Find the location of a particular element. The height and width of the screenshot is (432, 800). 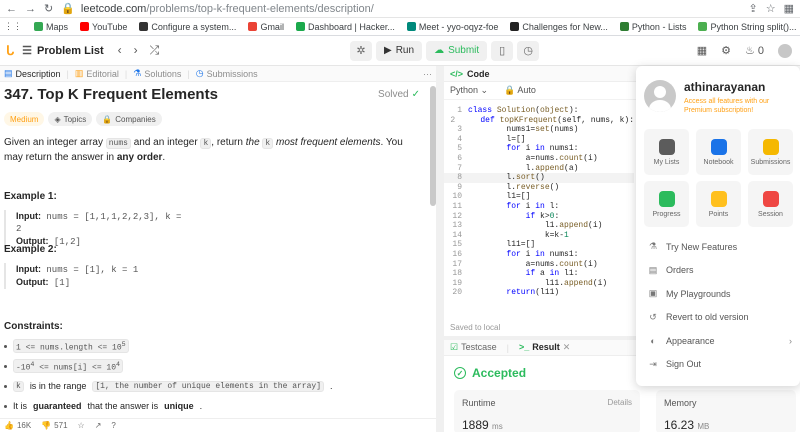

line-number: 1 is located at coordinates (459, 110).